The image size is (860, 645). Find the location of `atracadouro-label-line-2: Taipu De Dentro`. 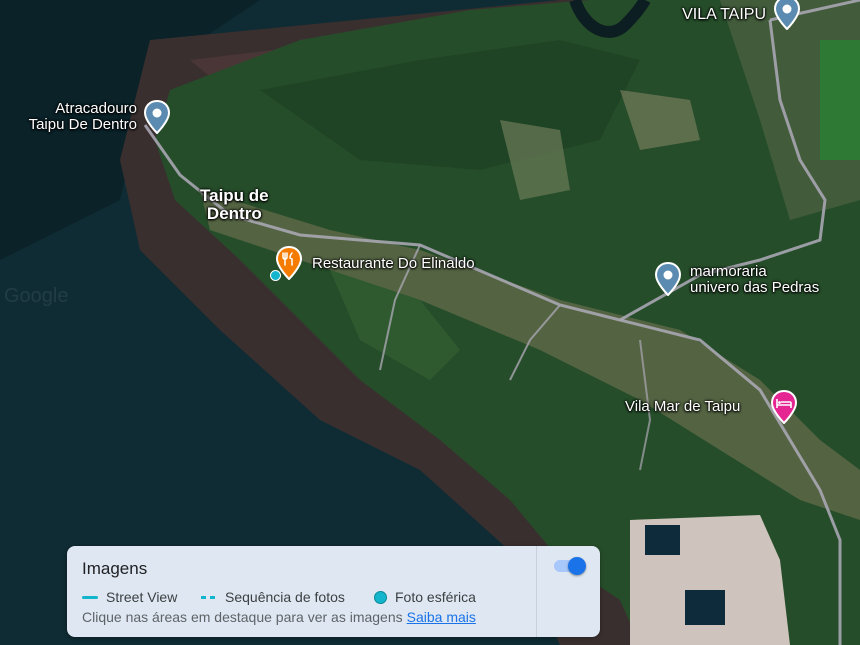

atracadouro-label-line-2: Taipu De Dentro is located at coordinates (82, 124).